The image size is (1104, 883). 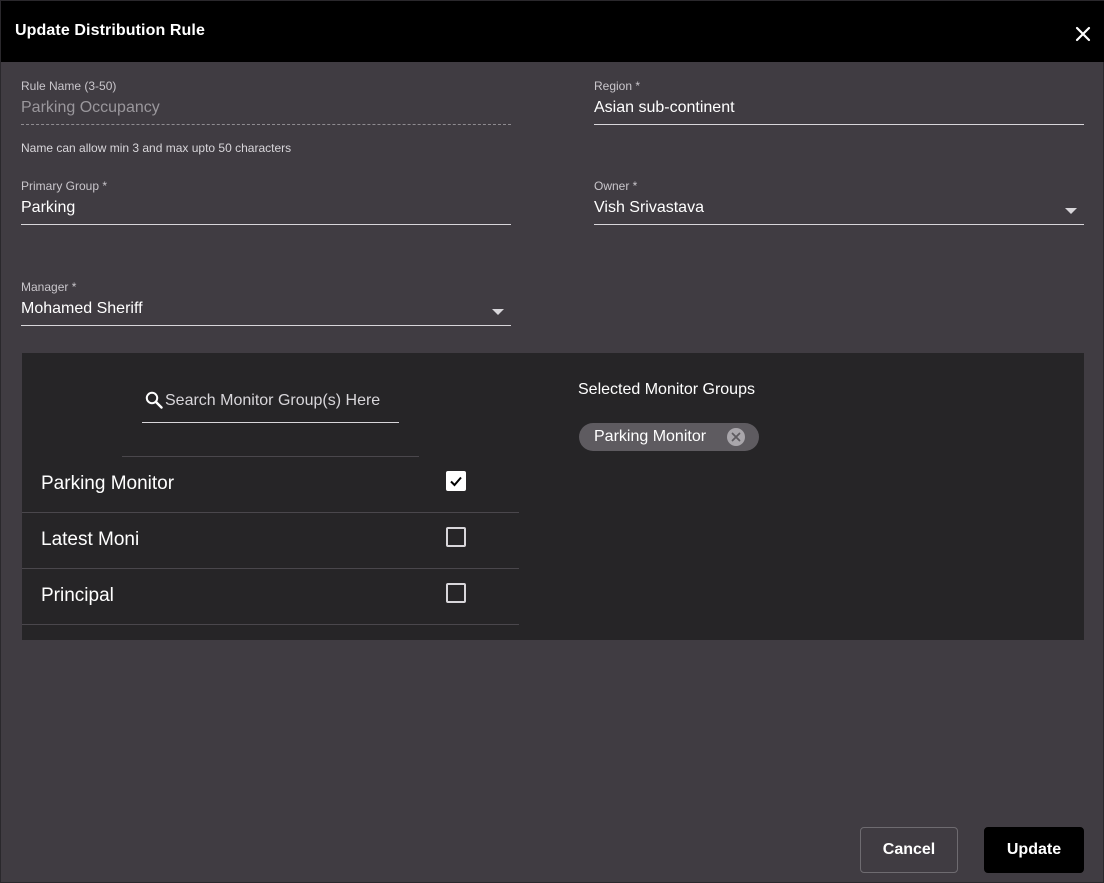 I want to click on rule-name-value: Parking Occupancy, so click(x=90, y=107).